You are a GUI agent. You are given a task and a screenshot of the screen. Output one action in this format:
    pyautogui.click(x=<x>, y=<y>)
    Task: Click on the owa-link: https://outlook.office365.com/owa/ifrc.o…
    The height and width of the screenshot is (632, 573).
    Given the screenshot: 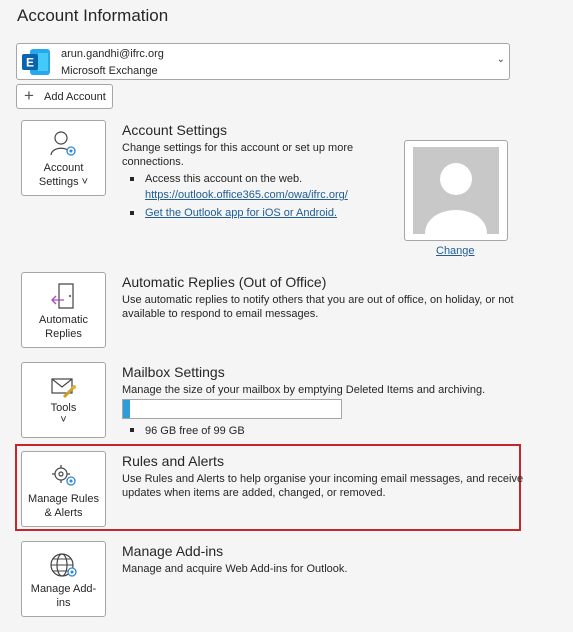 What is the action you would take?
    pyautogui.click(x=246, y=195)
    